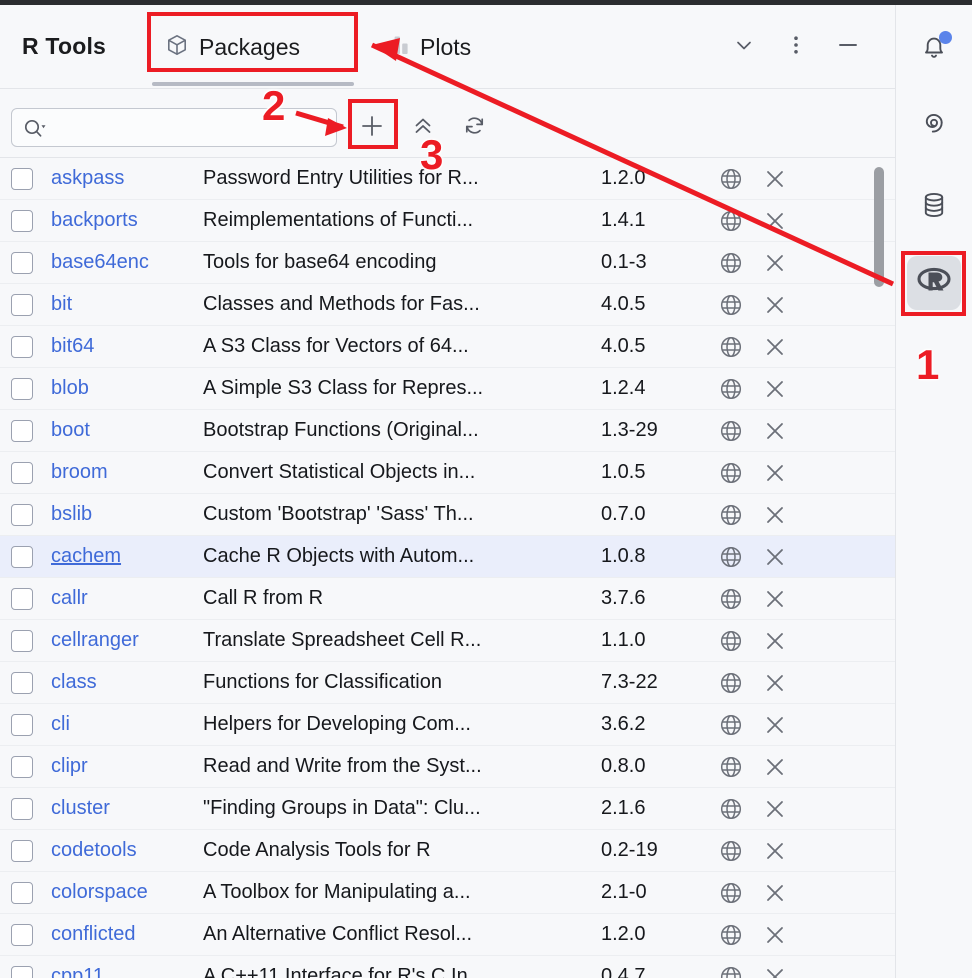 Image resolution: width=972 pixels, height=978 pixels. What do you see at coordinates (934, 49) in the screenshot?
I see `rail-item-notifications` at bounding box center [934, 49].